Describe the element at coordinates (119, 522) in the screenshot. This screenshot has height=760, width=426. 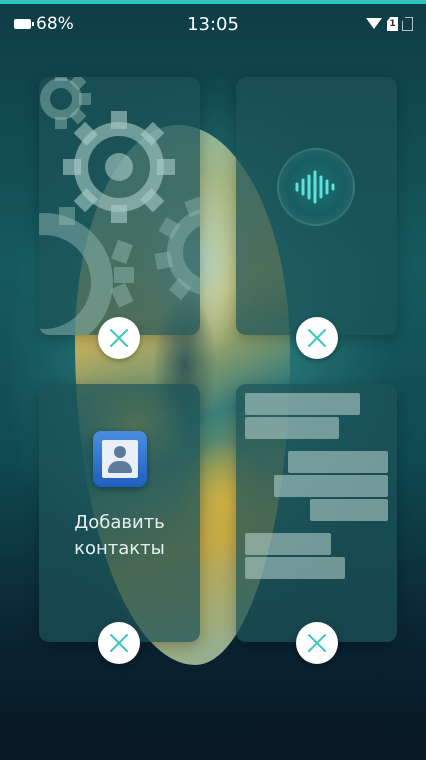
I see `contacts-label-line-1: Добавить` at that location.